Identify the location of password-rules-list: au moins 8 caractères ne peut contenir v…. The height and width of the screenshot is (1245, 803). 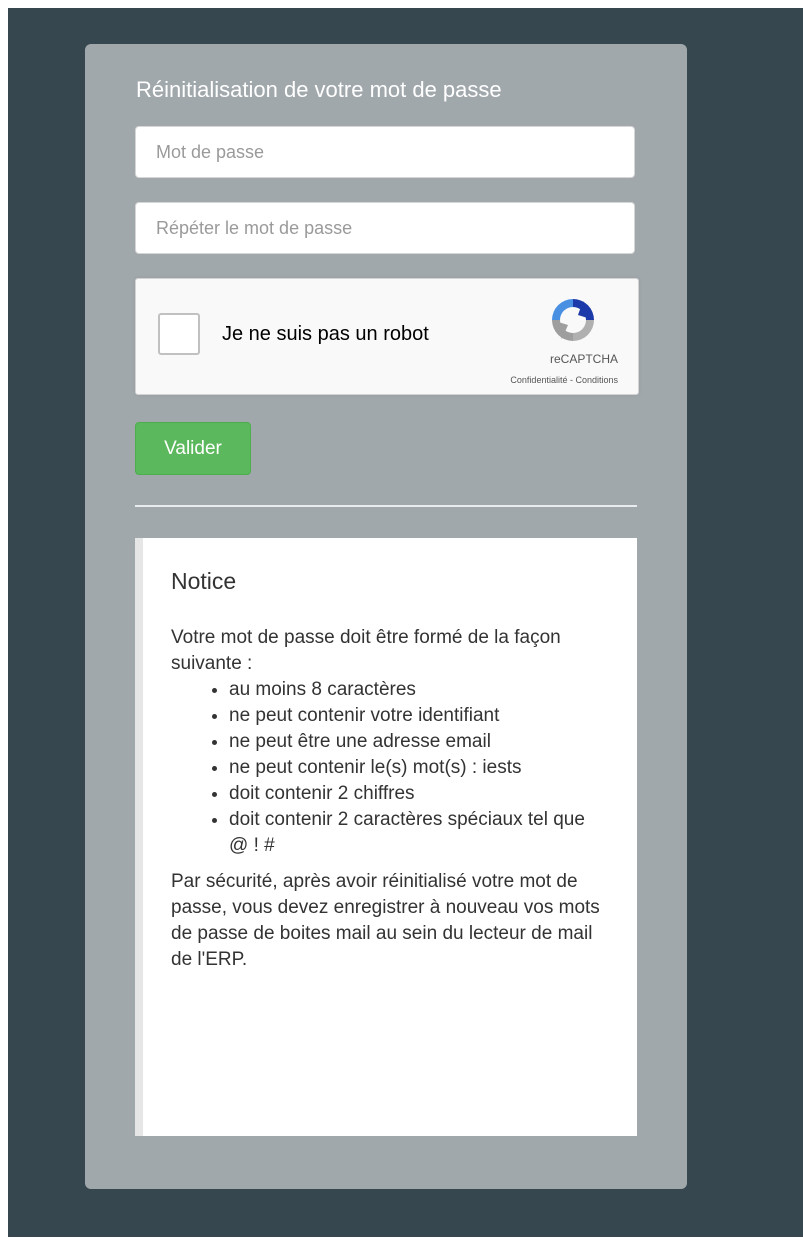
(389, 768).